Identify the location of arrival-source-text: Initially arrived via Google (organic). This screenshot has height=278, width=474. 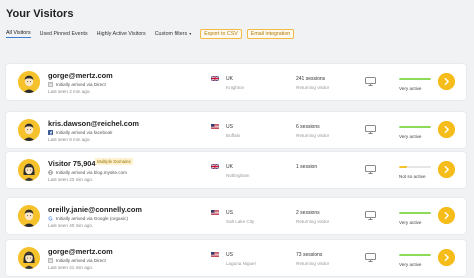
(92, 218).